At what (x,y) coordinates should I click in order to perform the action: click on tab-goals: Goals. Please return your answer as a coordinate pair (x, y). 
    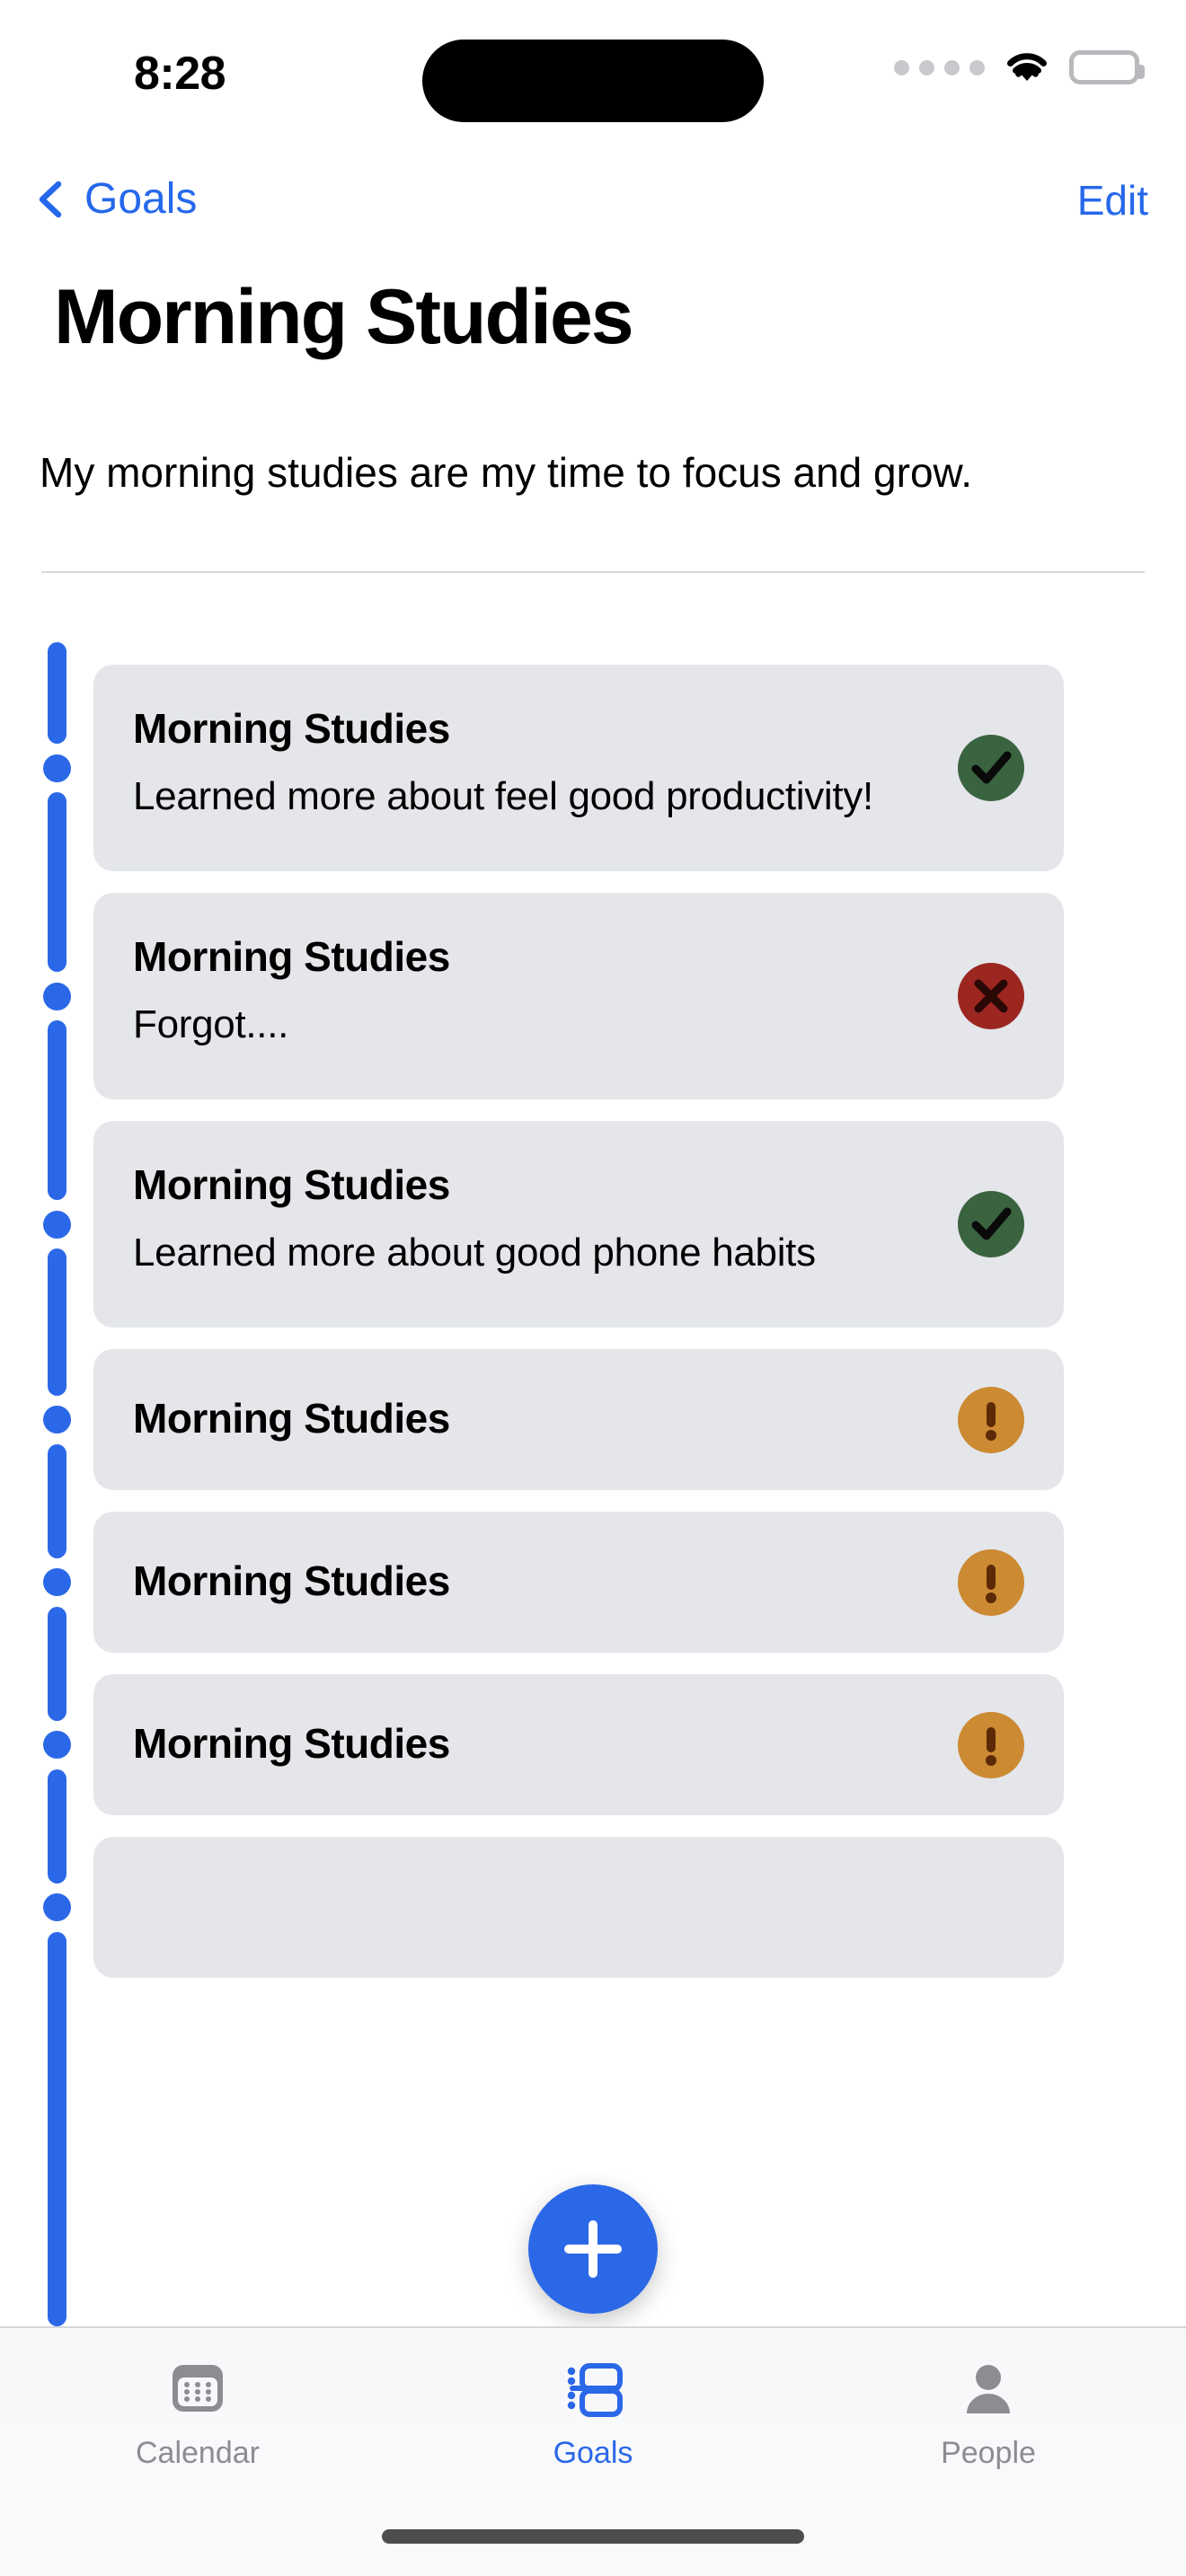
    Looking at the image, I should click on (593, 2412).